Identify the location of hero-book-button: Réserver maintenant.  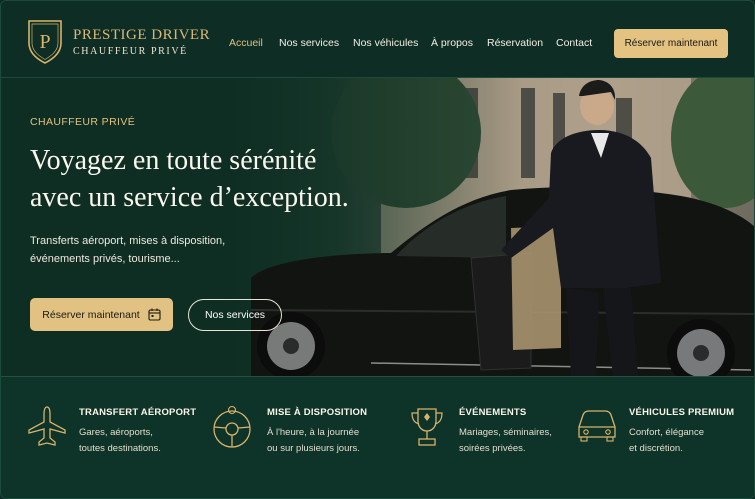
(101, 314).